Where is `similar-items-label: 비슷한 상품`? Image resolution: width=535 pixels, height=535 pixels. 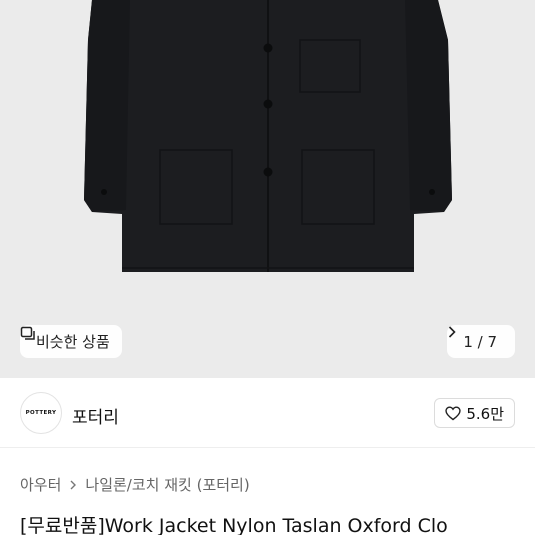 similar-items-label: 비슷한 상품 is located at coordinates (73, 342).